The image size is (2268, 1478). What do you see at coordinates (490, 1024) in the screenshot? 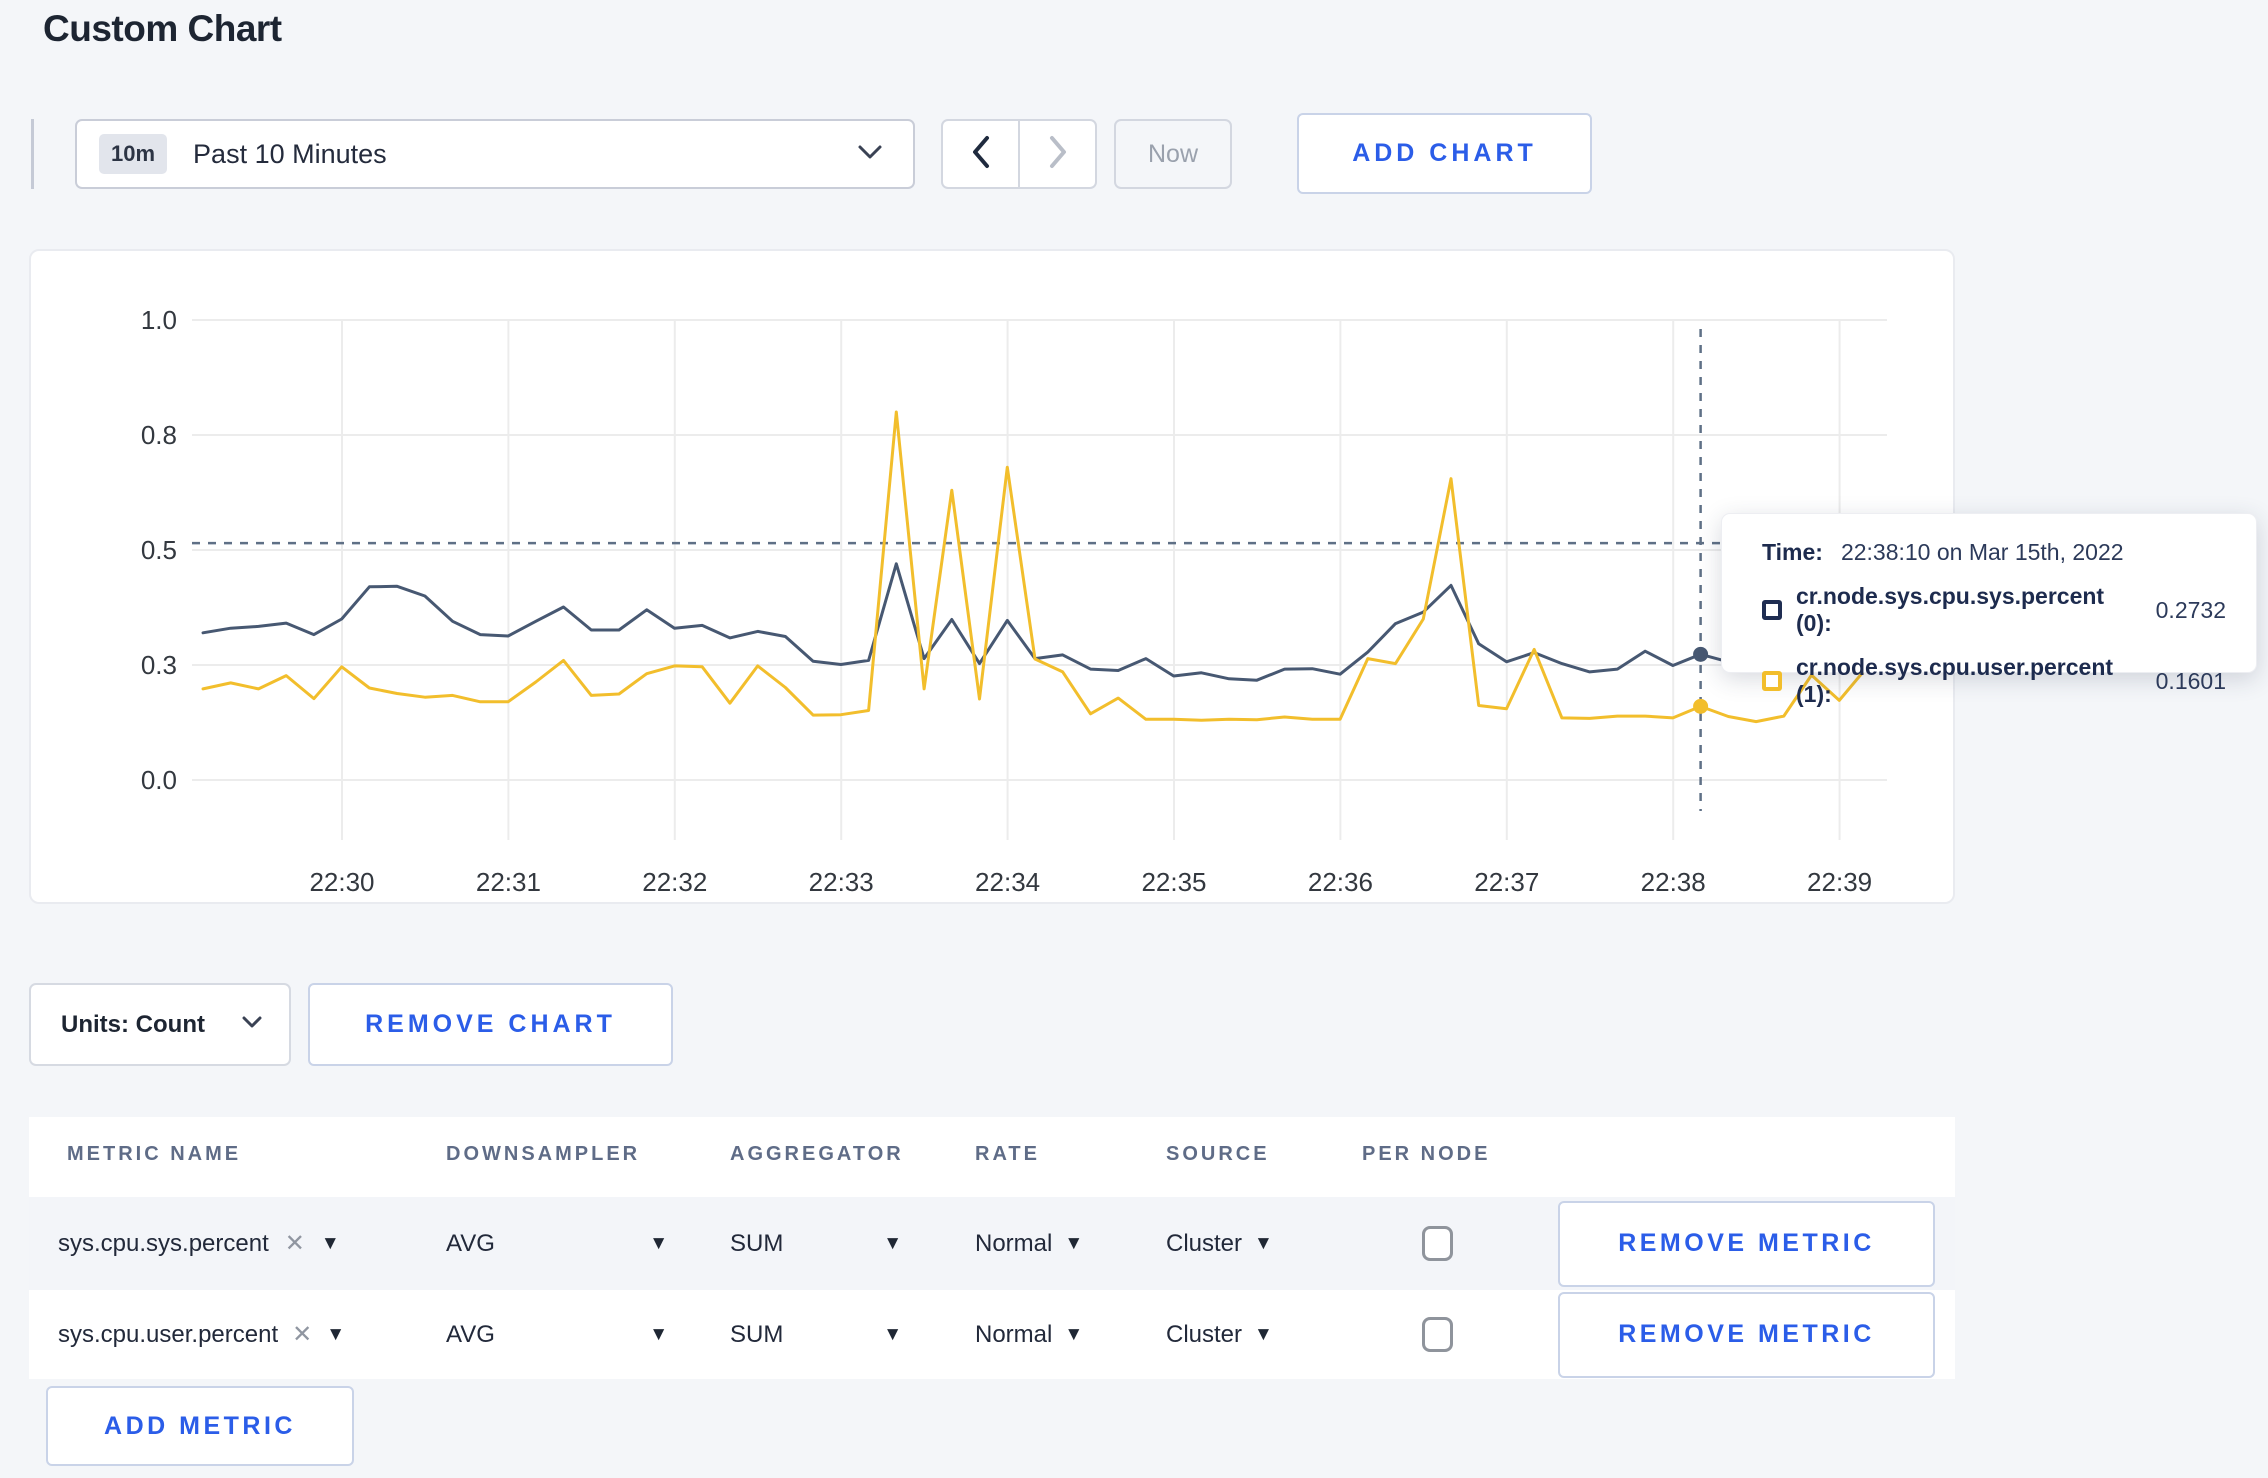
I see `remove-chart-button: REMOVE CHART` at bounding box center [490, 1024].